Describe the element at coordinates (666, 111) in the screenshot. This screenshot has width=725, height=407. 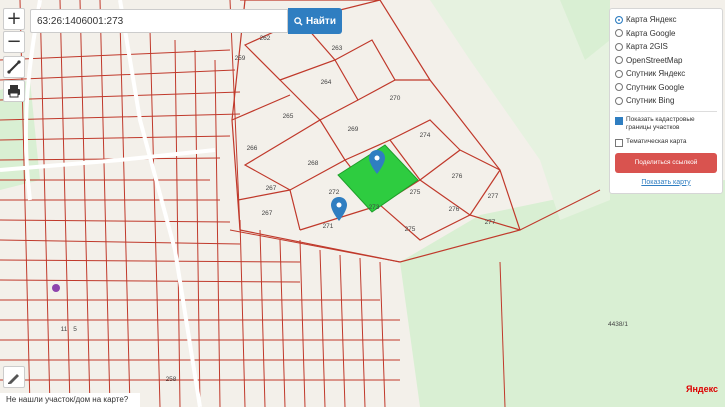
I see `divider` at that location.